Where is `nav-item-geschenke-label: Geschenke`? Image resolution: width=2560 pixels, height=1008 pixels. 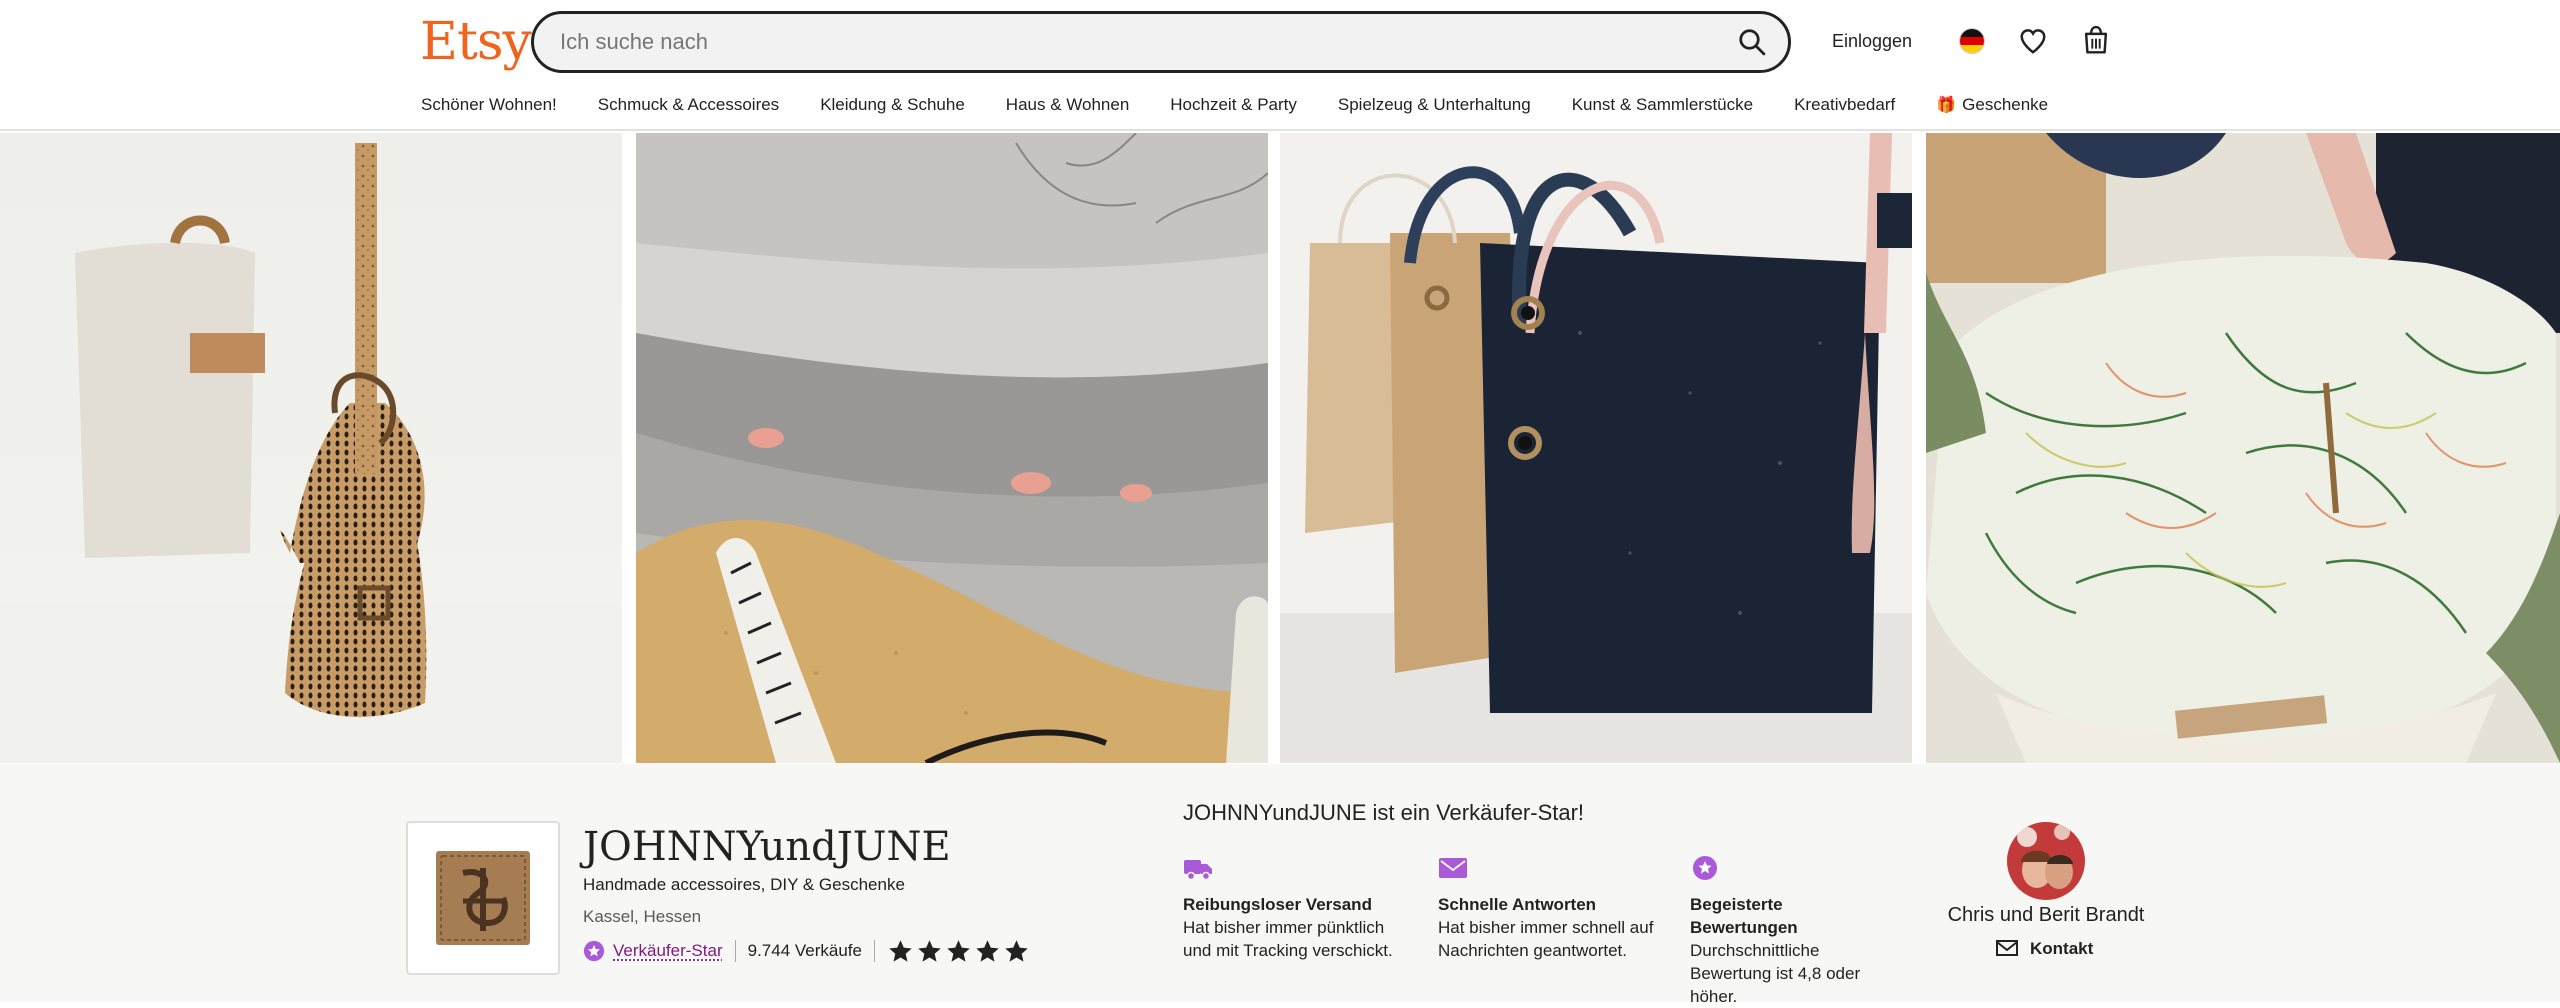 nav-item-geschenke-label: Geschenke is located at coordinates (2005, 104).